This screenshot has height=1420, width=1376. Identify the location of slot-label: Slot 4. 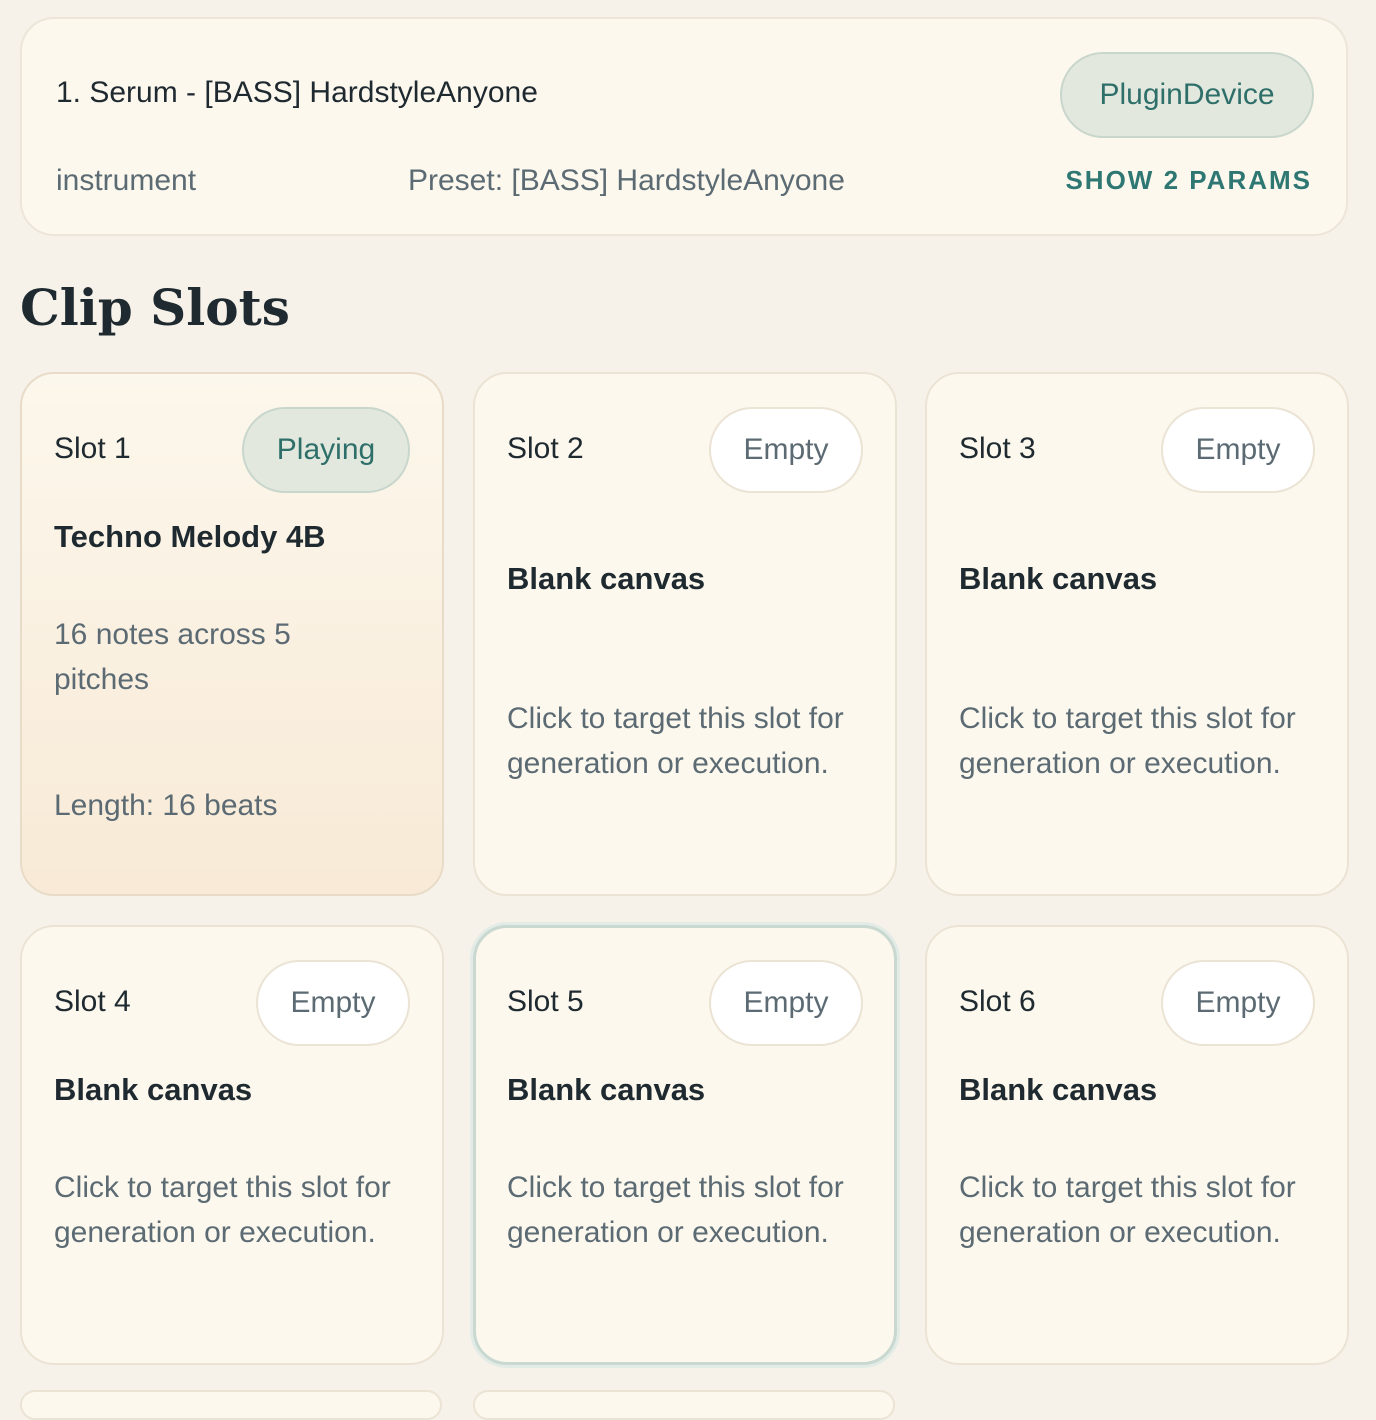
(92, 1001).